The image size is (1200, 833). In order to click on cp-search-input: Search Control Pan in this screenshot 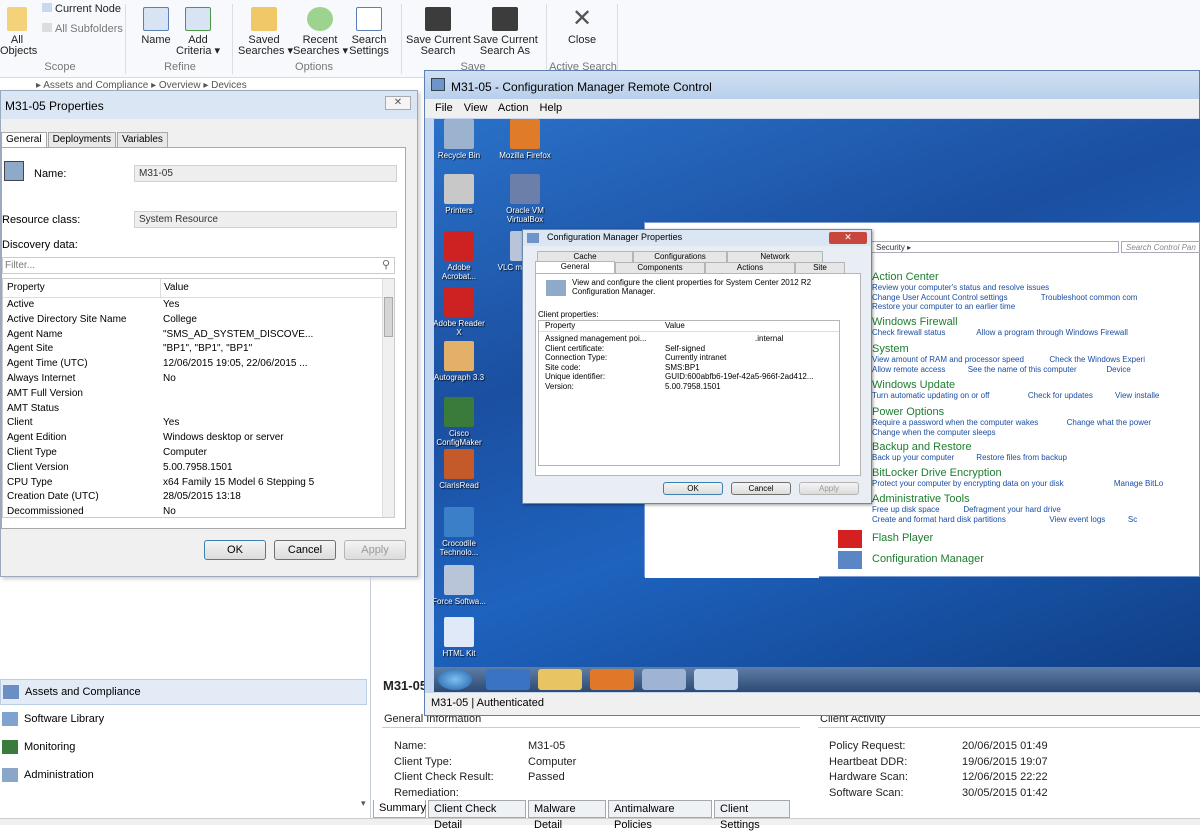, I will do `click(1160, 247)`.